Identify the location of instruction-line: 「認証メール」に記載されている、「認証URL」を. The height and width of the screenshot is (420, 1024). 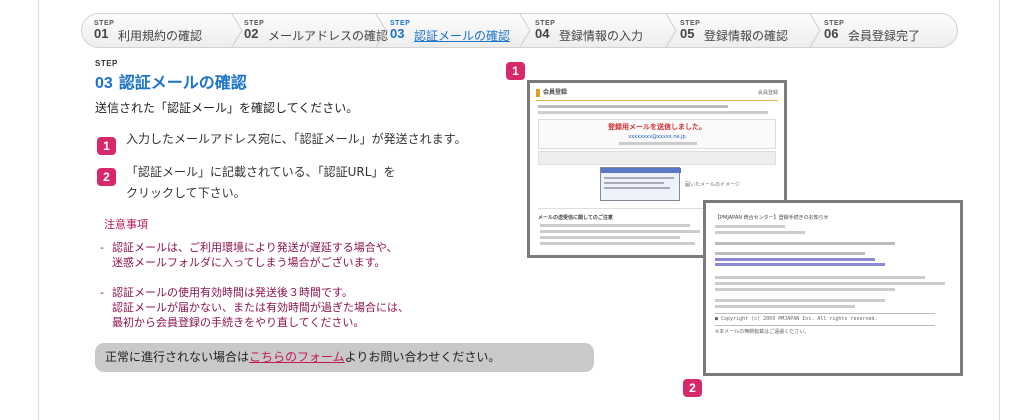
(261, 172).